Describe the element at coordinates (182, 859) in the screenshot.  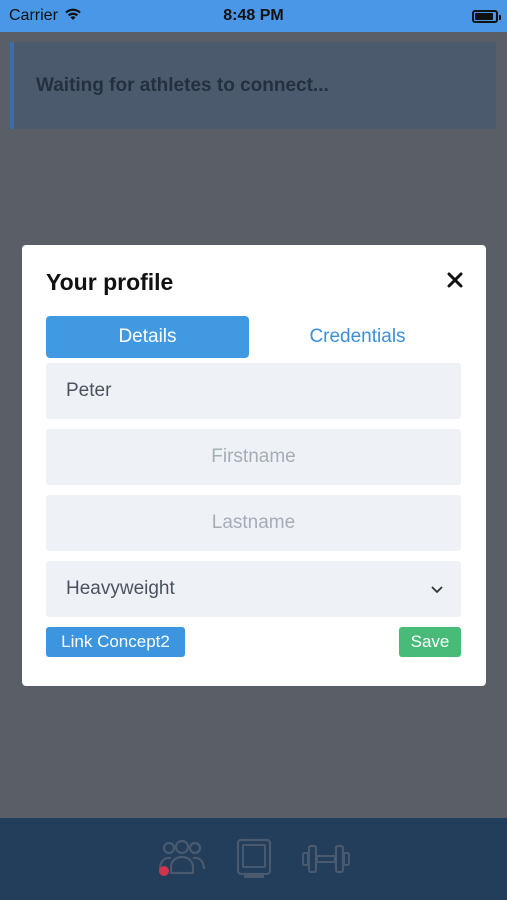
I see `athletes-icon` at that location.